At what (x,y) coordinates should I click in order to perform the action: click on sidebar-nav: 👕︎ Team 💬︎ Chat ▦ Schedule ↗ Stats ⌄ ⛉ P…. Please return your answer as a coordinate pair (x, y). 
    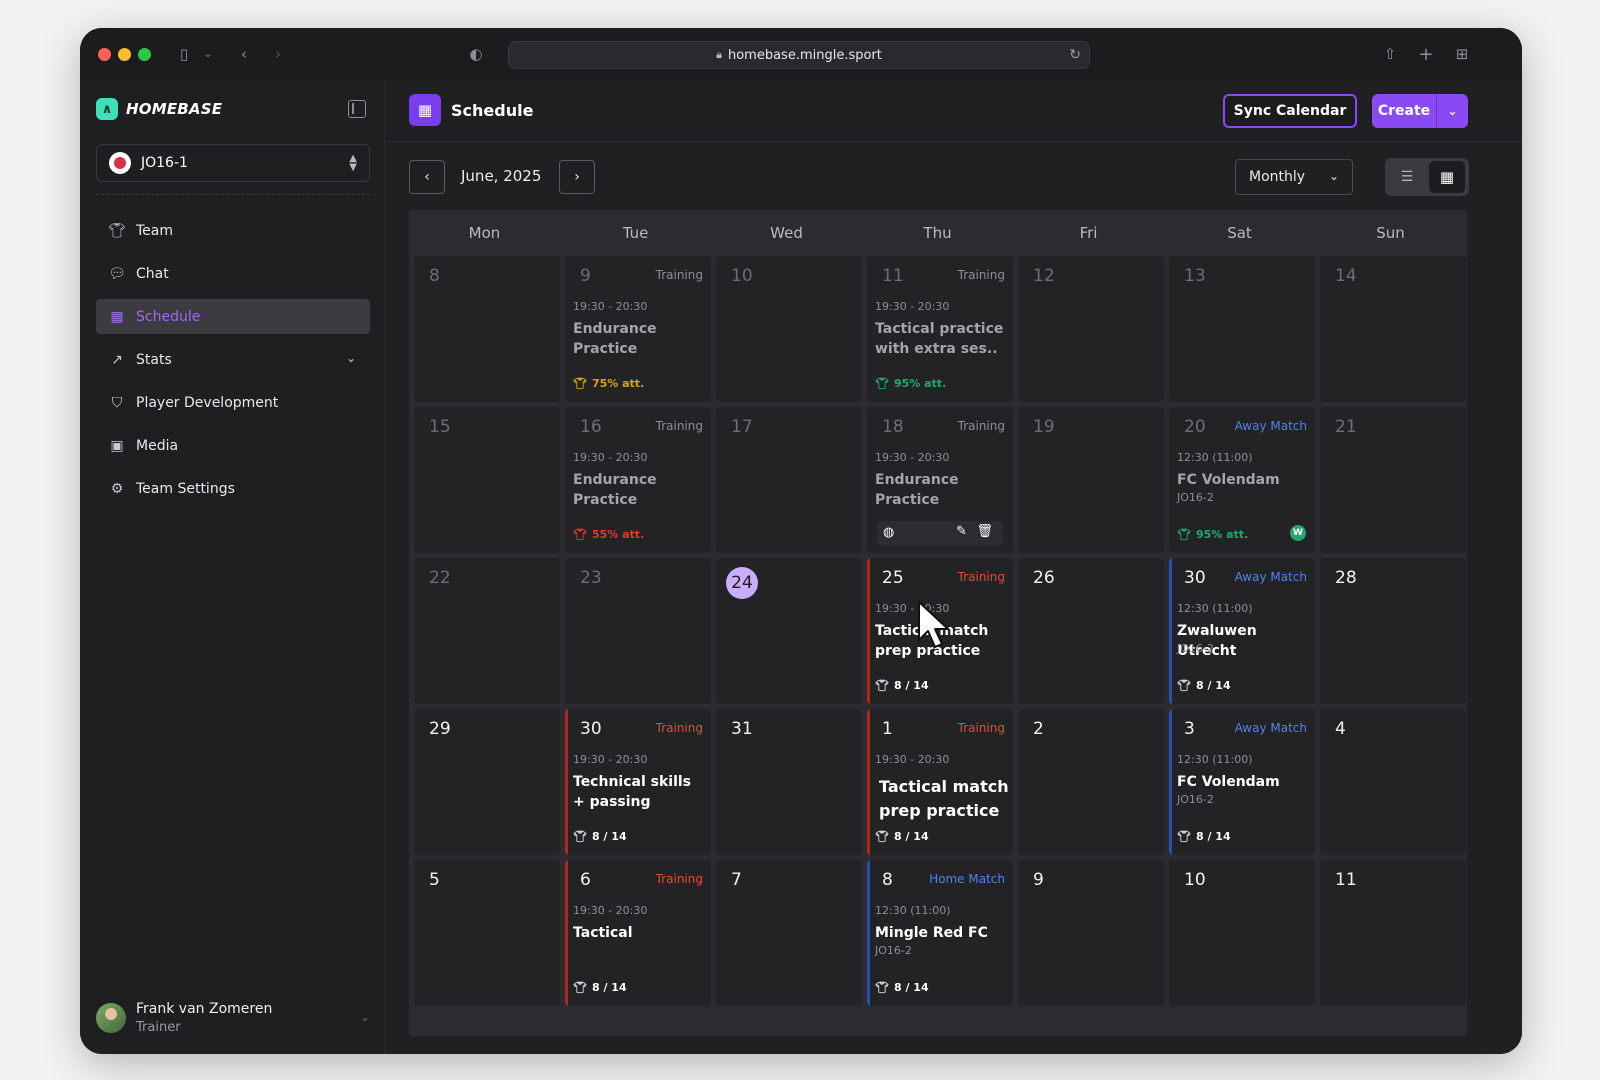
    Looking at the image, I should click on (233, 363).